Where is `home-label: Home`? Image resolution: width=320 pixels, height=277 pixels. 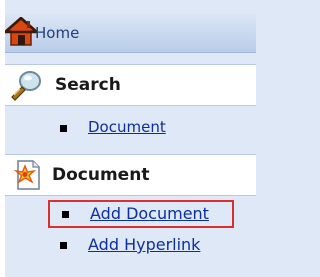 home-label: Home is located at coordinates (57, 33).